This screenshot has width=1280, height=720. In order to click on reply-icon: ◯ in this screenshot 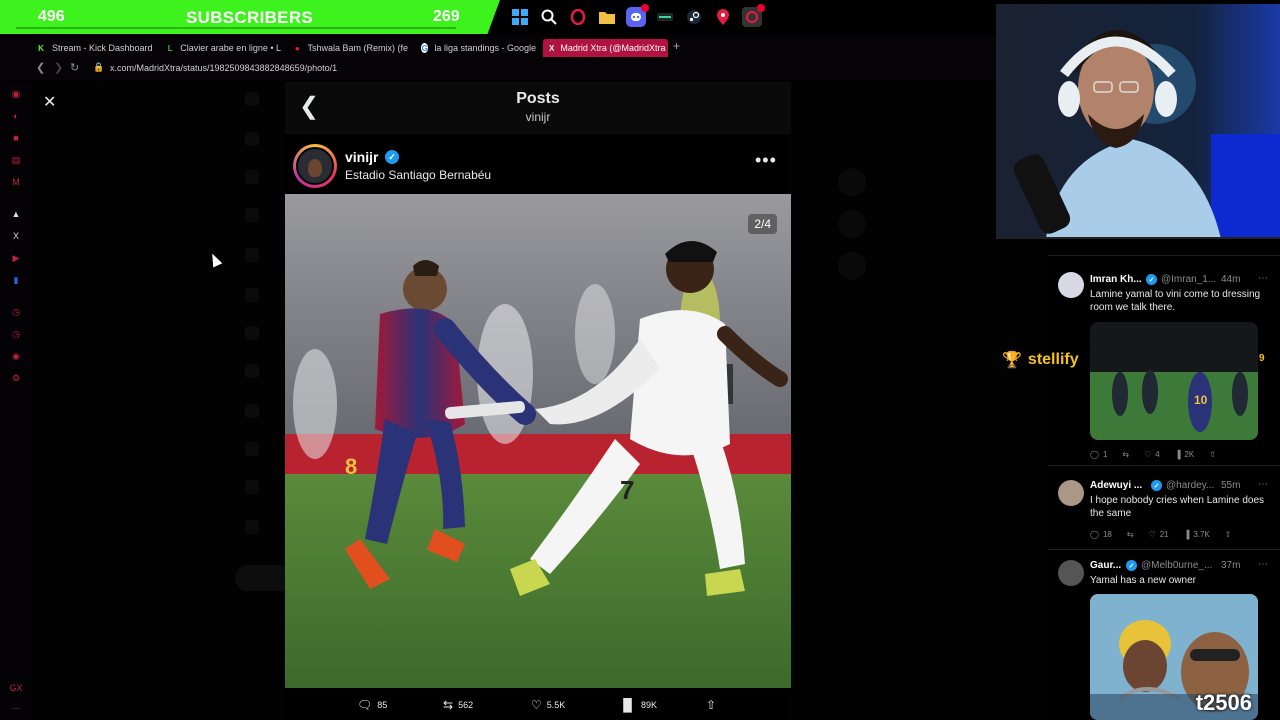, I will do `click(1094, 534)`.